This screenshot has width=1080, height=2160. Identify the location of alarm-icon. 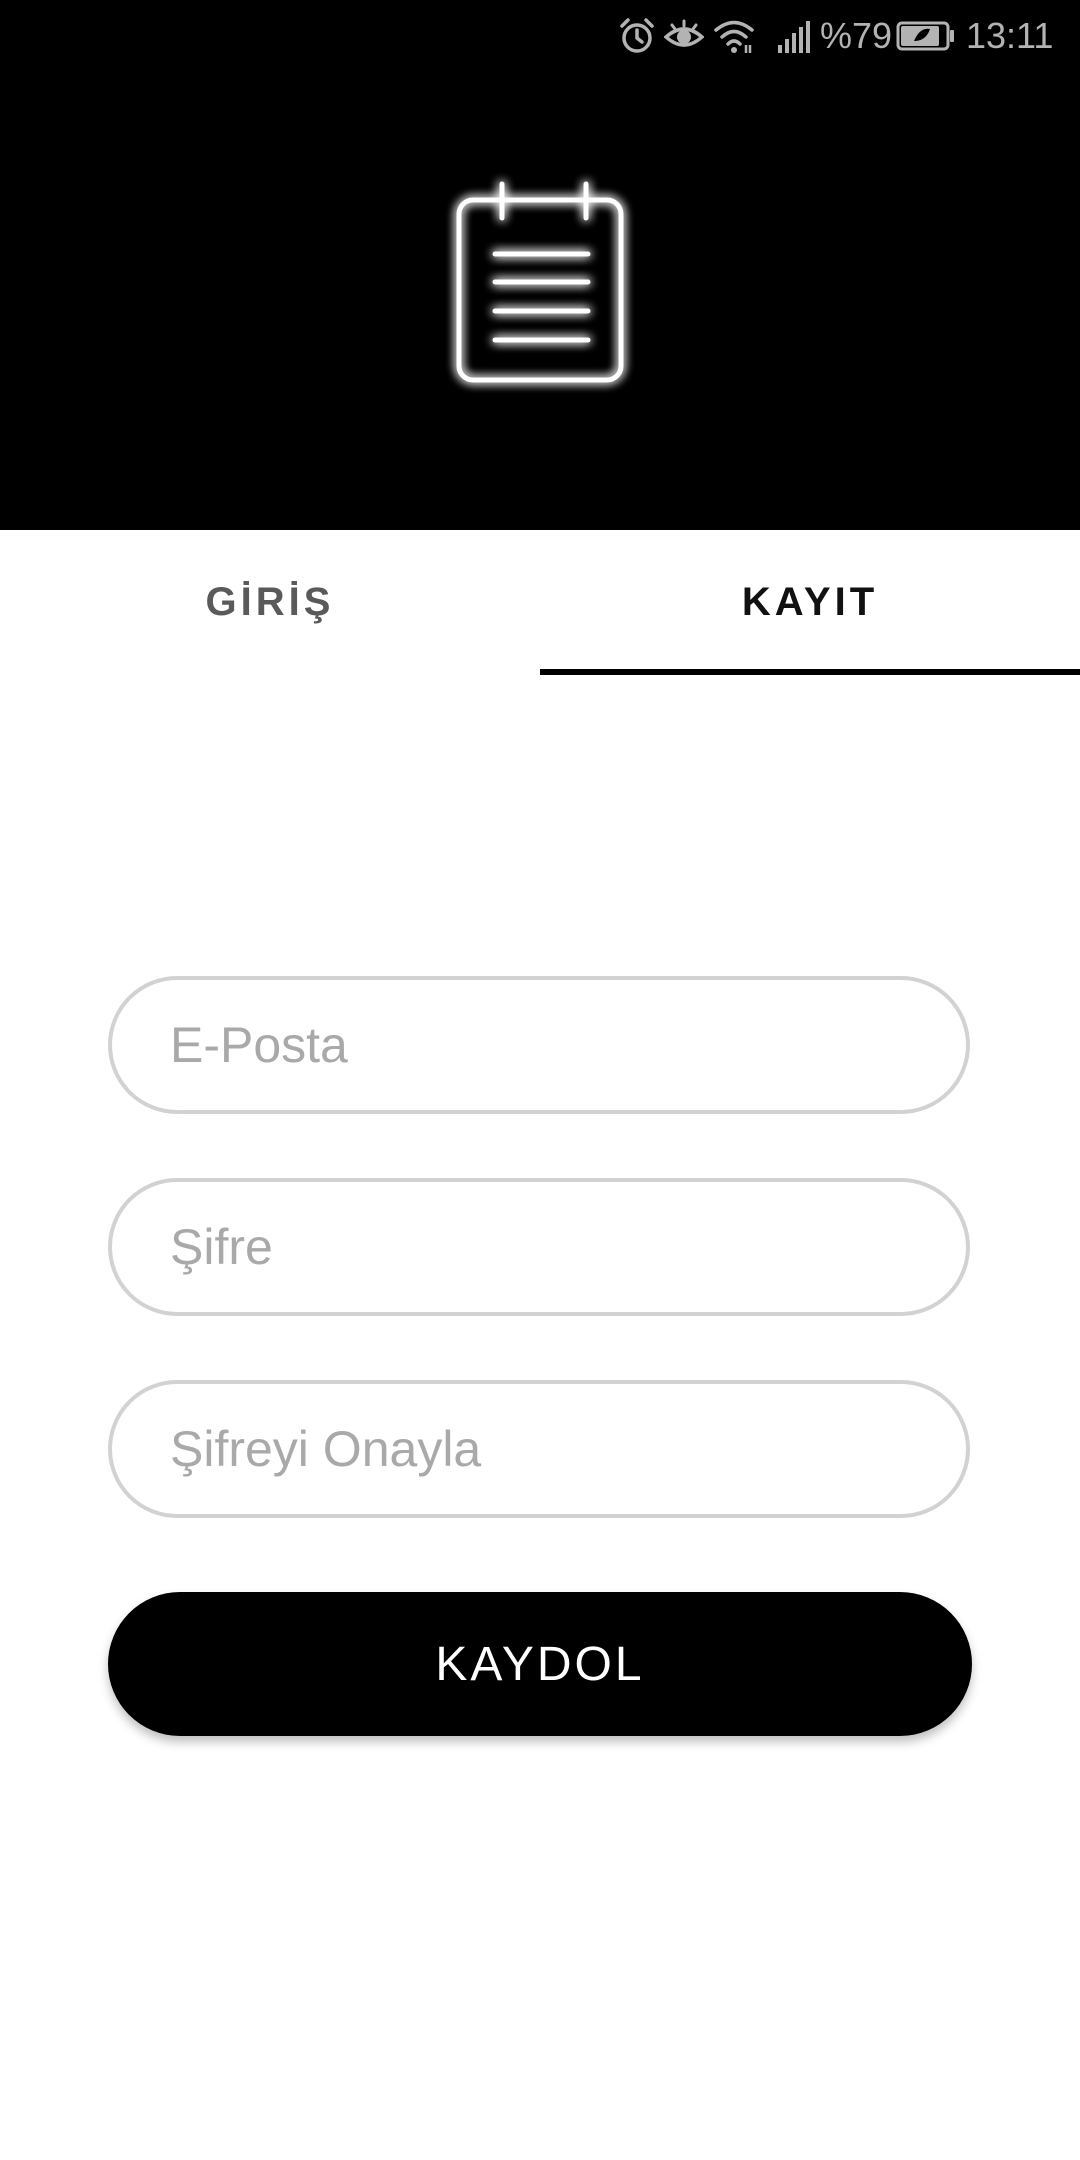
(637, 36).